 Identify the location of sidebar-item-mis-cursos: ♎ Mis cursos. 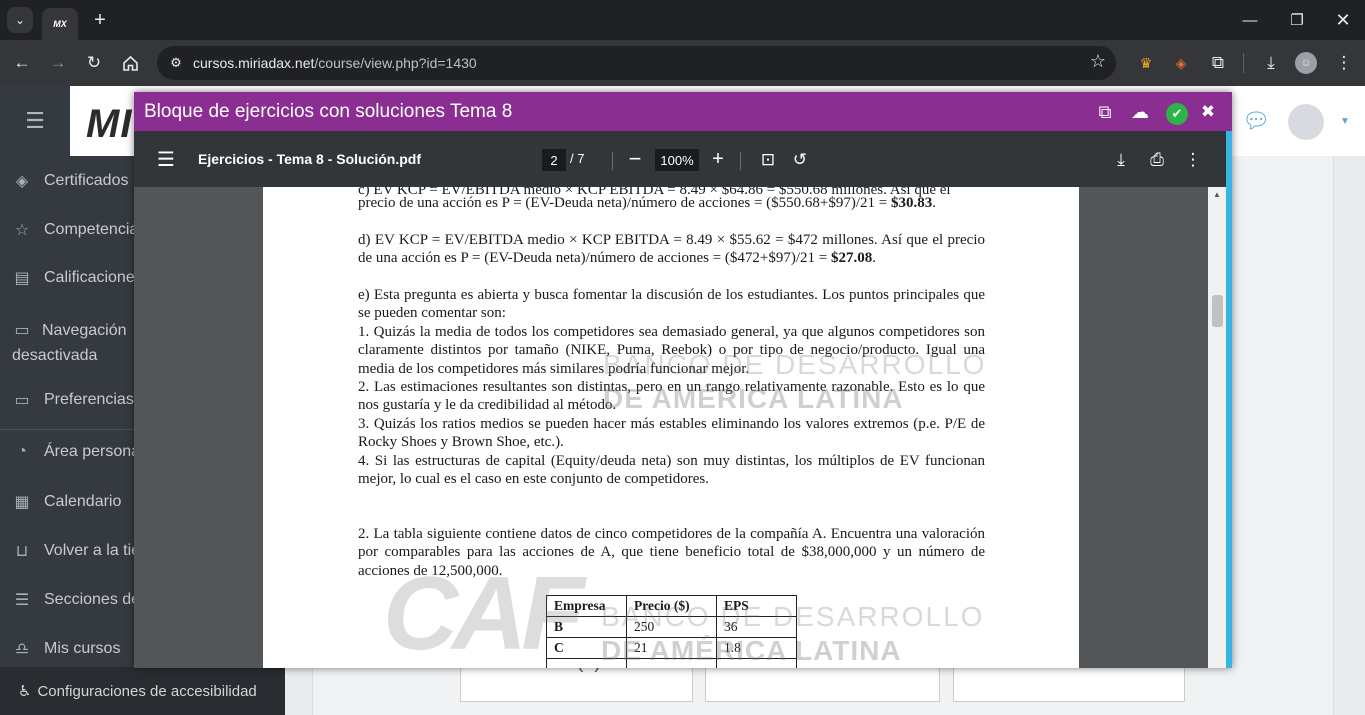
(66, 649).